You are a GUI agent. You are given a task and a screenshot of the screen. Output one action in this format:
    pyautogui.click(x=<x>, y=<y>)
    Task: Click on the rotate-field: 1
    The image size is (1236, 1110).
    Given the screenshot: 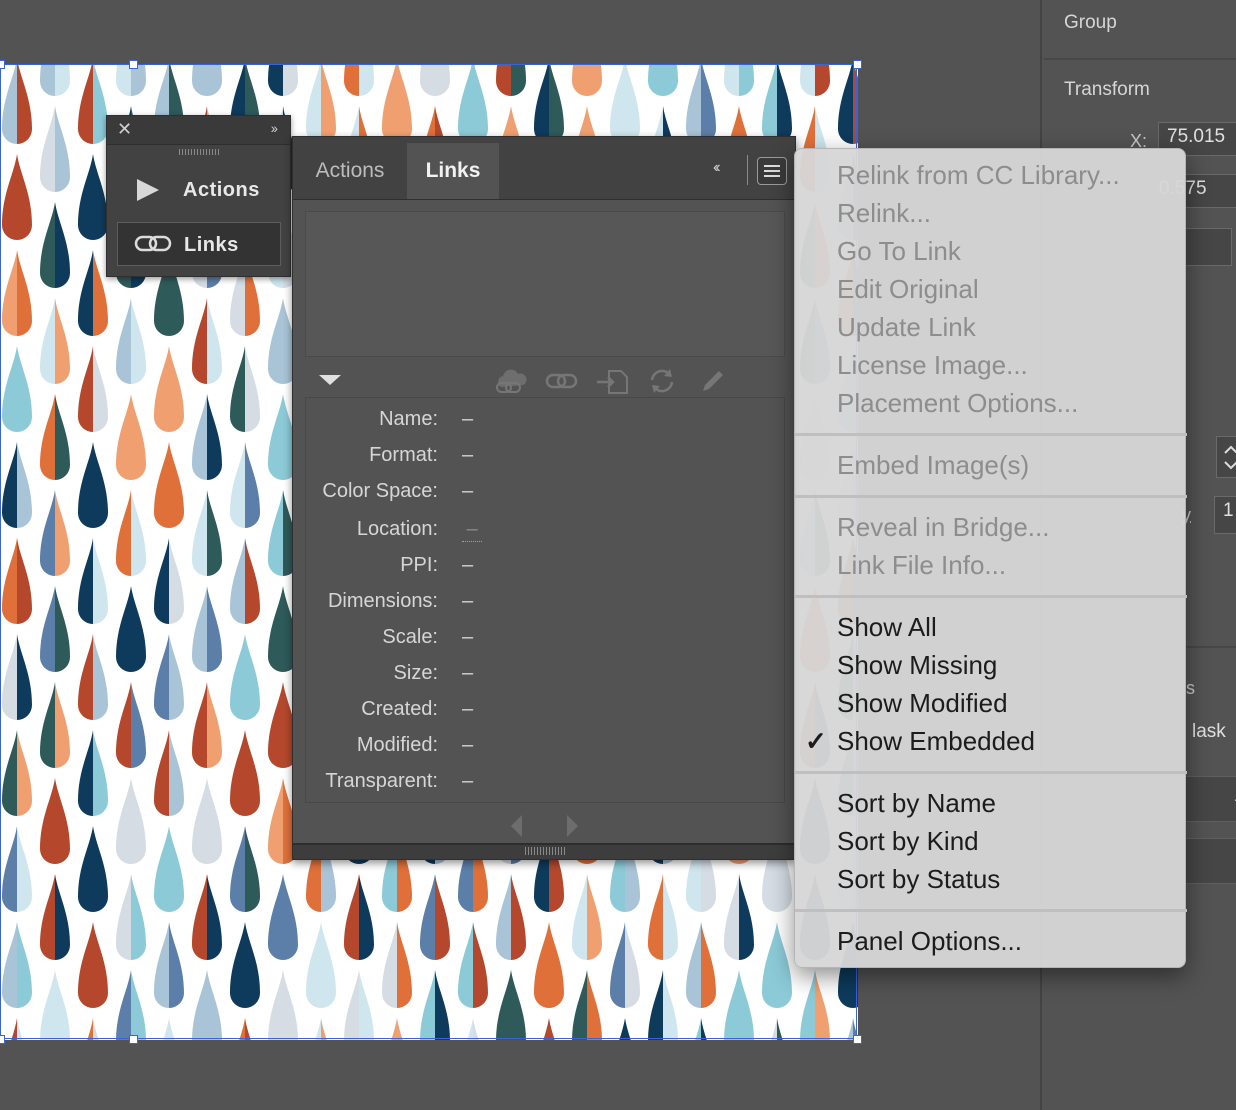 What is the action you would take?
    pyautogui.click(x=1225, y=515)
    